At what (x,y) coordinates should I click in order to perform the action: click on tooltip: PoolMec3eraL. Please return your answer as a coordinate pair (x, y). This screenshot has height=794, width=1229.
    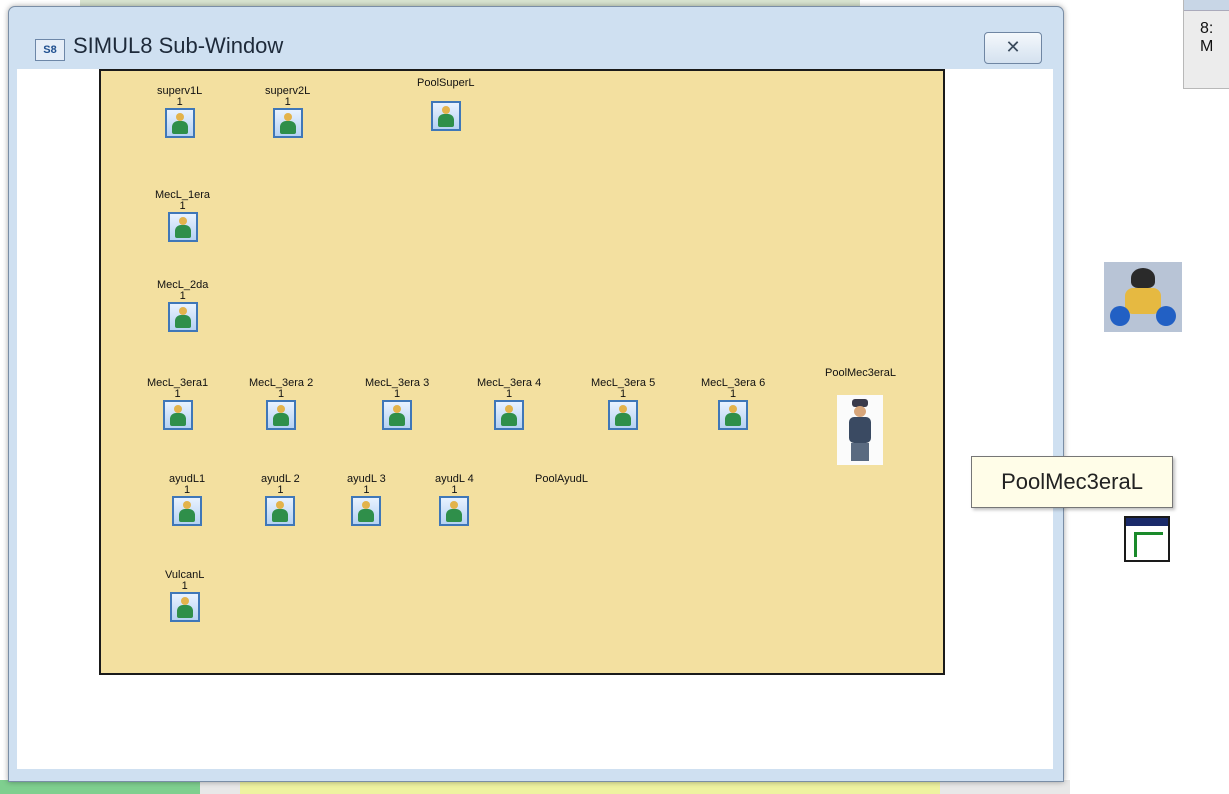
    Looking at the image, I should click on (1072, 482).